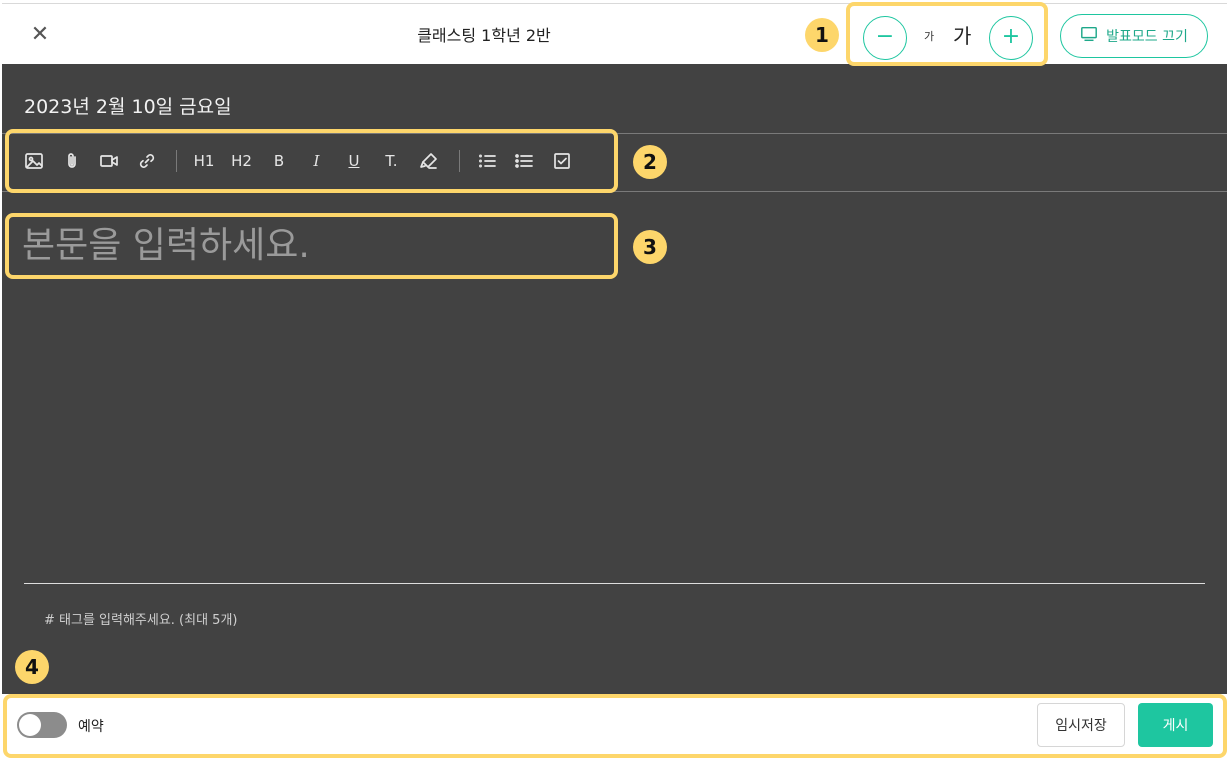 The width and height of the screenshot is (1230, 760). I want to click on schedule-label: 예약, so click(91, 727).